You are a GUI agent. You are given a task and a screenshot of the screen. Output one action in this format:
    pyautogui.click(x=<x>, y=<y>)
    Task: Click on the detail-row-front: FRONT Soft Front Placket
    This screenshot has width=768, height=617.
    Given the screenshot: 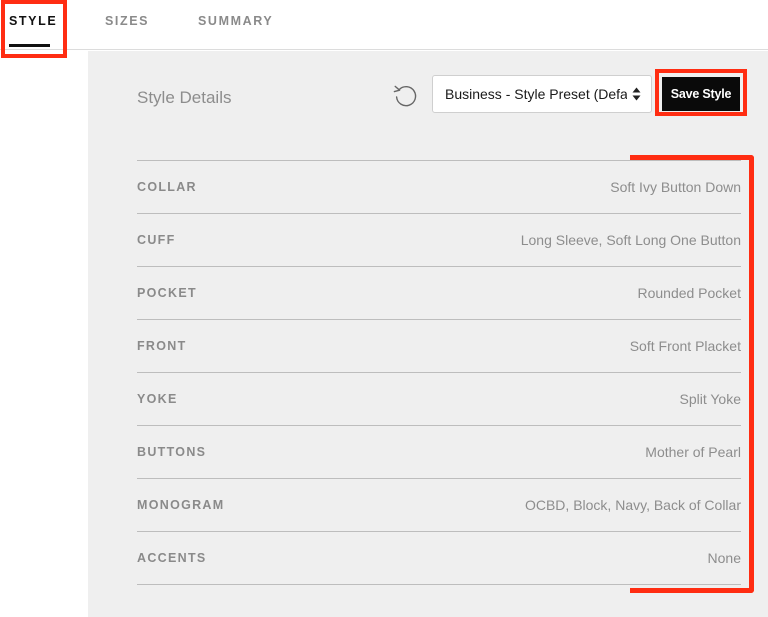 What is the action you would take?
    pyautogui.click(x=439, y=346)
    